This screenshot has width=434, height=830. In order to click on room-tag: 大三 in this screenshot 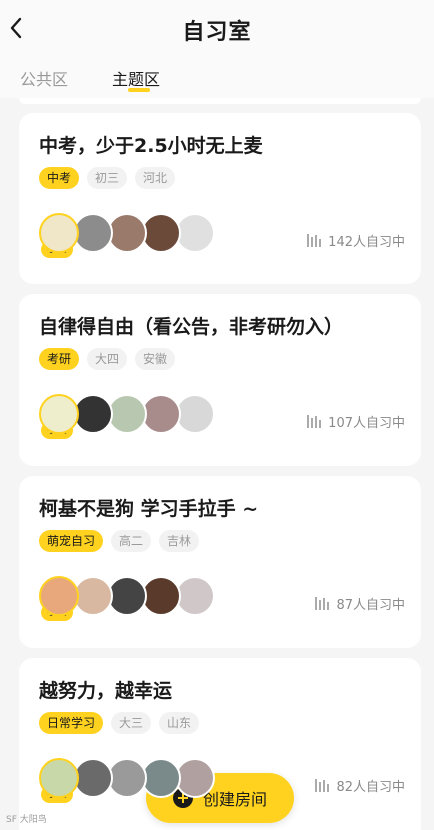, I will do `click(131, 723)`.